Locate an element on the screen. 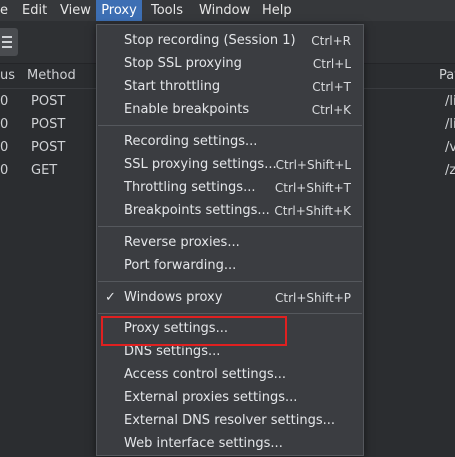 This screenshot has width=455, height=457. menu-item-breakpoints-settings: Breakpoints settings... Ctrl+Shift+K is located at coordinates (230, 211).